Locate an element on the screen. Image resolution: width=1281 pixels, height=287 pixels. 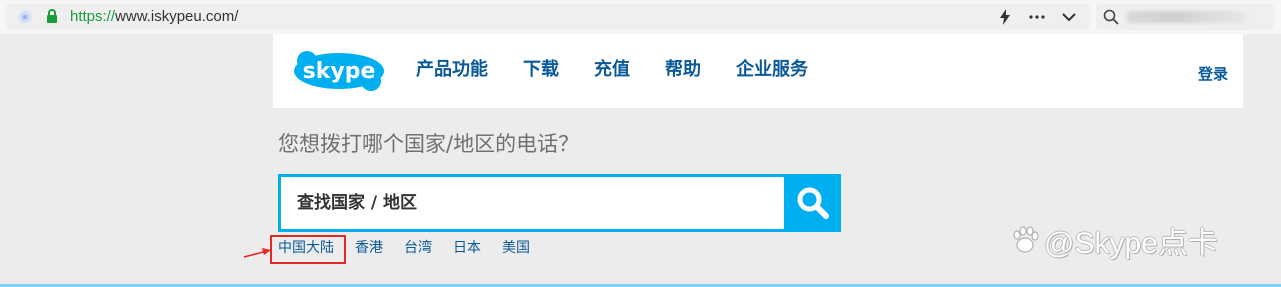
quick-link-taiwan: 台湾 is located at coordinates (418, 248).